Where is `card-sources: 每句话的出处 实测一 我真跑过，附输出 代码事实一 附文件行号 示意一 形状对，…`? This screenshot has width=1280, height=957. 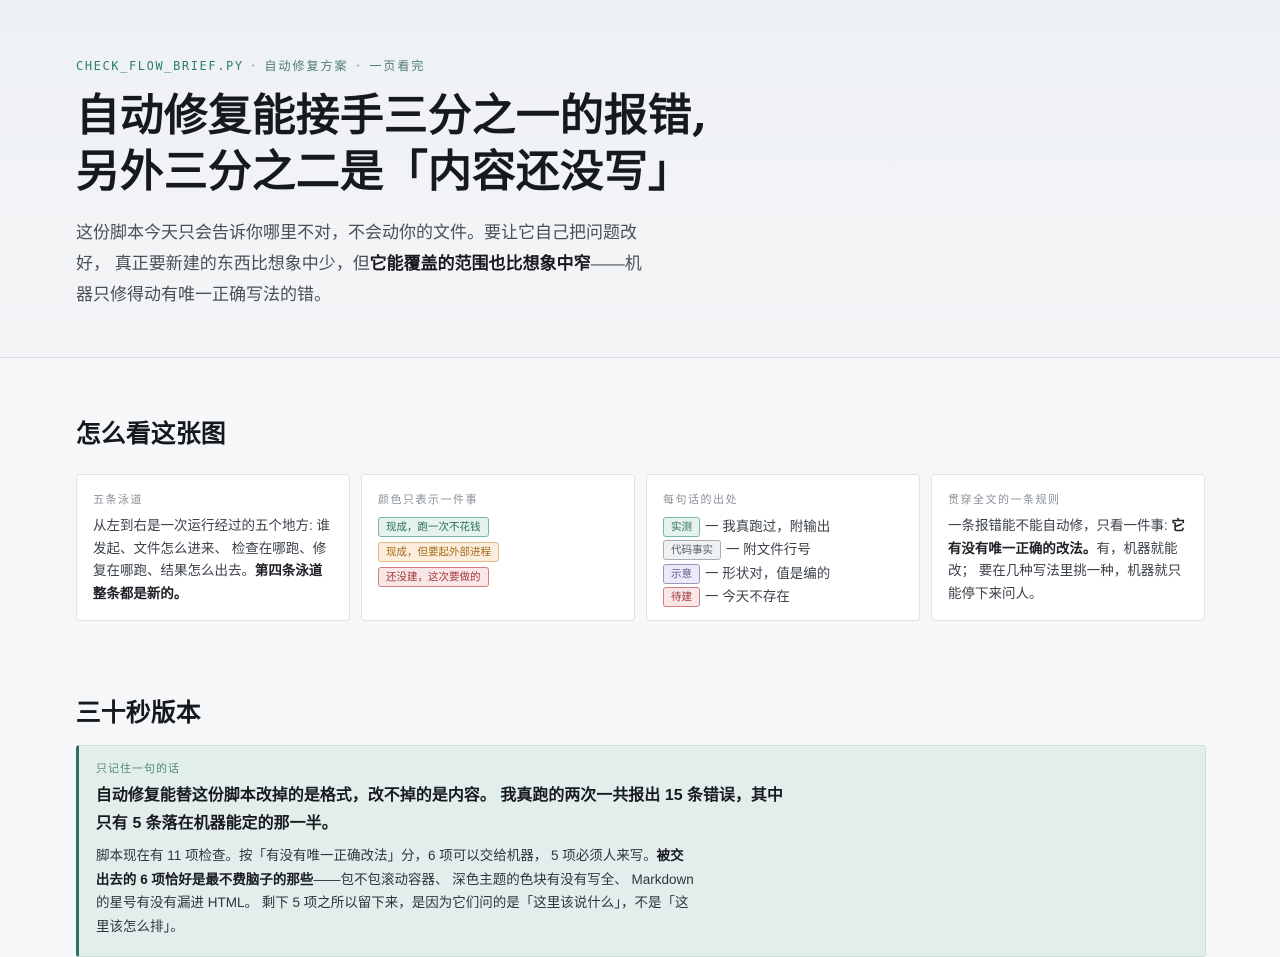
card-sources: 每句话的出处 实测一 我真跑过，附输出 代码事实一 附文件行号 示意一 形状对，… is located at coordinates (783, 547).